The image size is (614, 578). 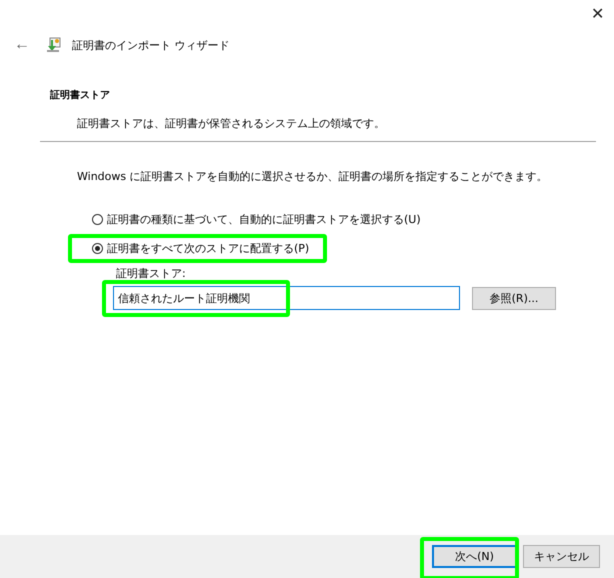 What do you see at coordinates (231, 123) in the screenshot?
I see `section-description: 証明書ストアは、証明書が保管されるシステム上の領域です。` at bounding box center [231, 123].